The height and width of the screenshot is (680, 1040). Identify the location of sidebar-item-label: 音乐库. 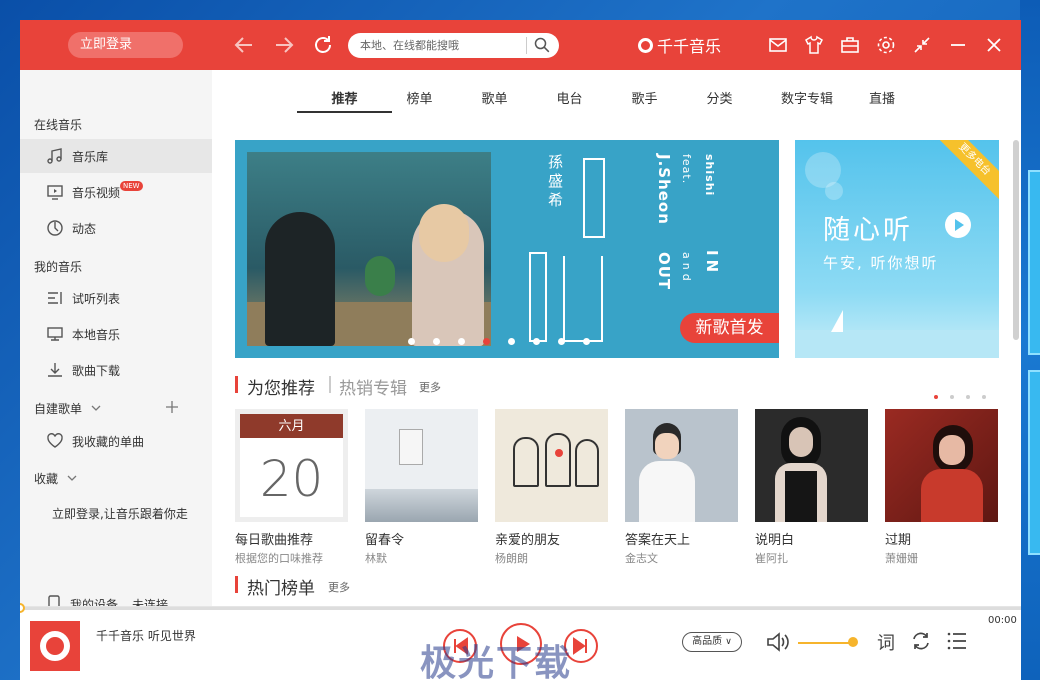
(90, 156).